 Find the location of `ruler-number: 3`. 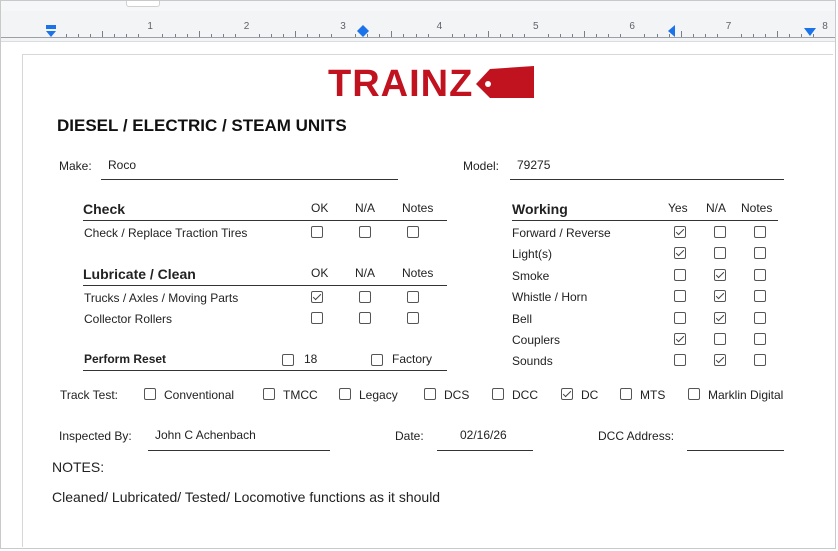

ruler-number: 3 is located at coordinates (343, 26).